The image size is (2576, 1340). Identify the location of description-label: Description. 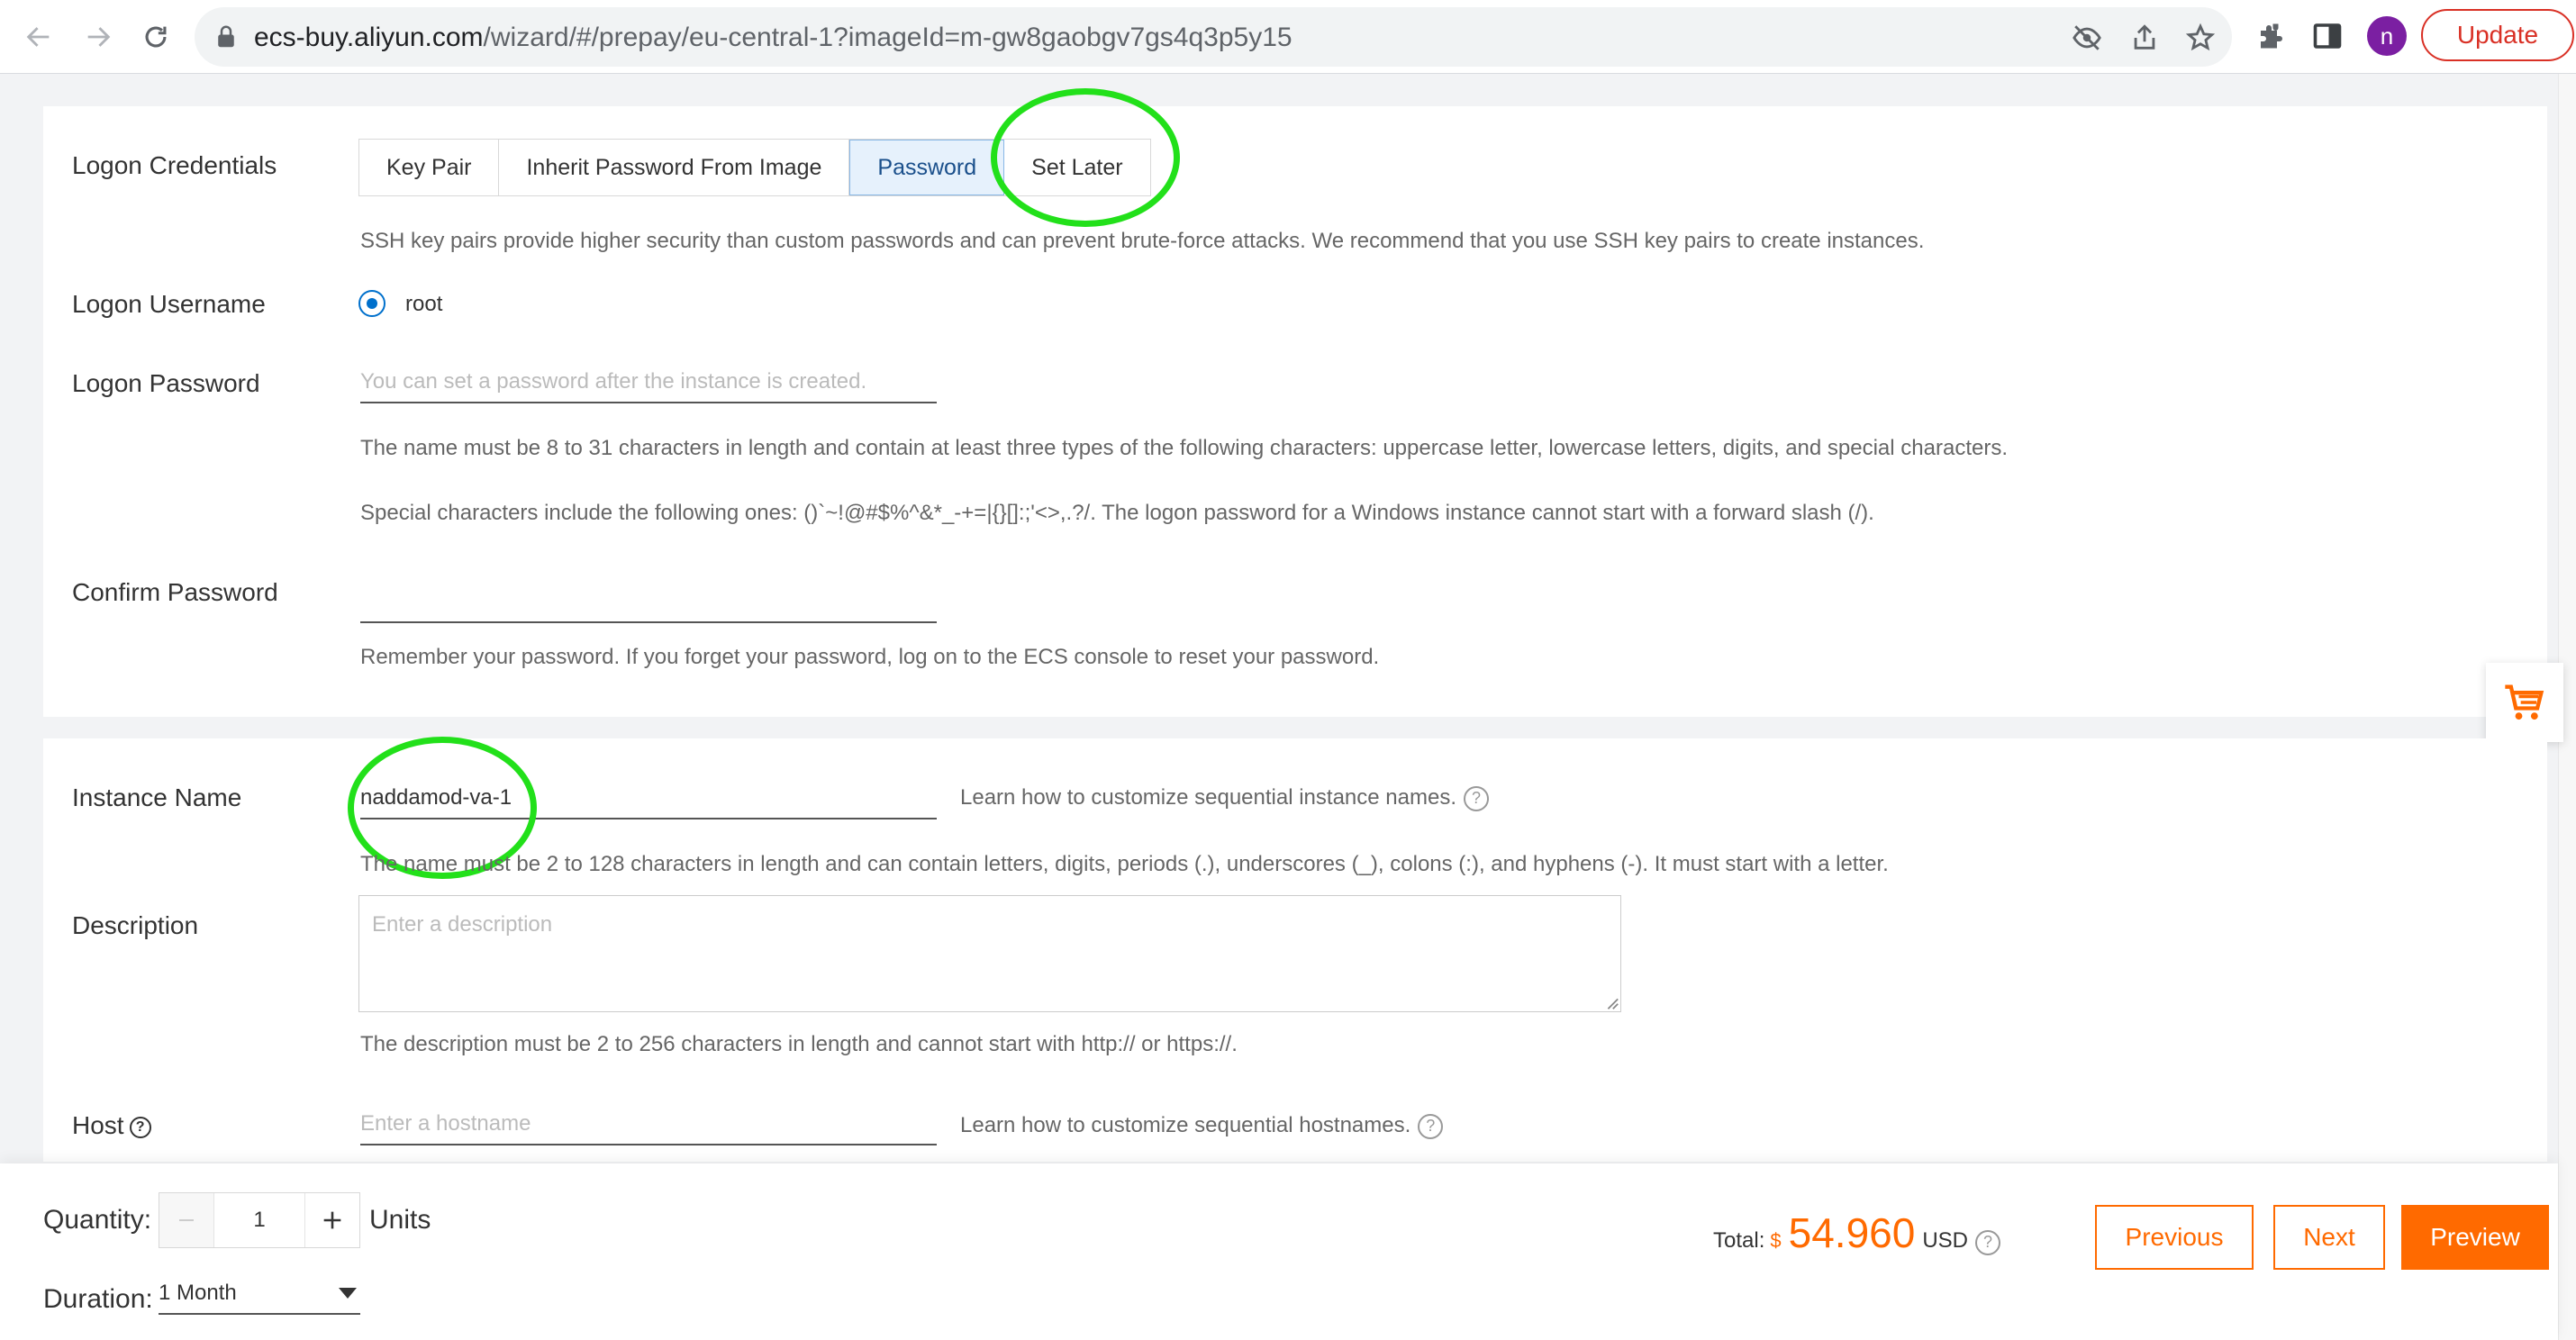
(135, 925).